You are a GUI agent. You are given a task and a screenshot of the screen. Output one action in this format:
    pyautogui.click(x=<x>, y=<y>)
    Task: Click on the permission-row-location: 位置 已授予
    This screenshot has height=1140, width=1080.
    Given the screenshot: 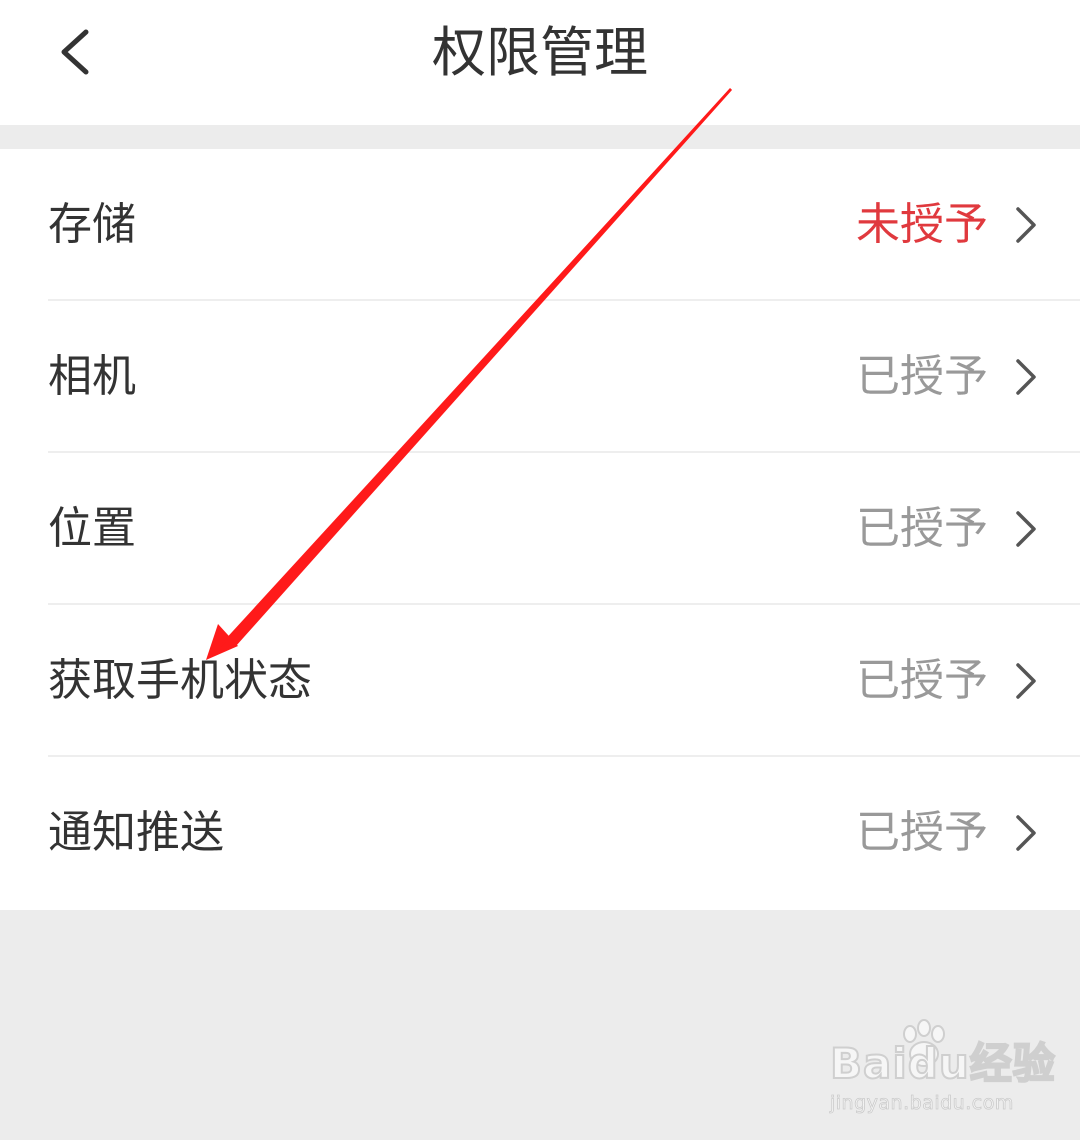 What is the action you would take?
    pyautogui.click(x=540, y=529)
    